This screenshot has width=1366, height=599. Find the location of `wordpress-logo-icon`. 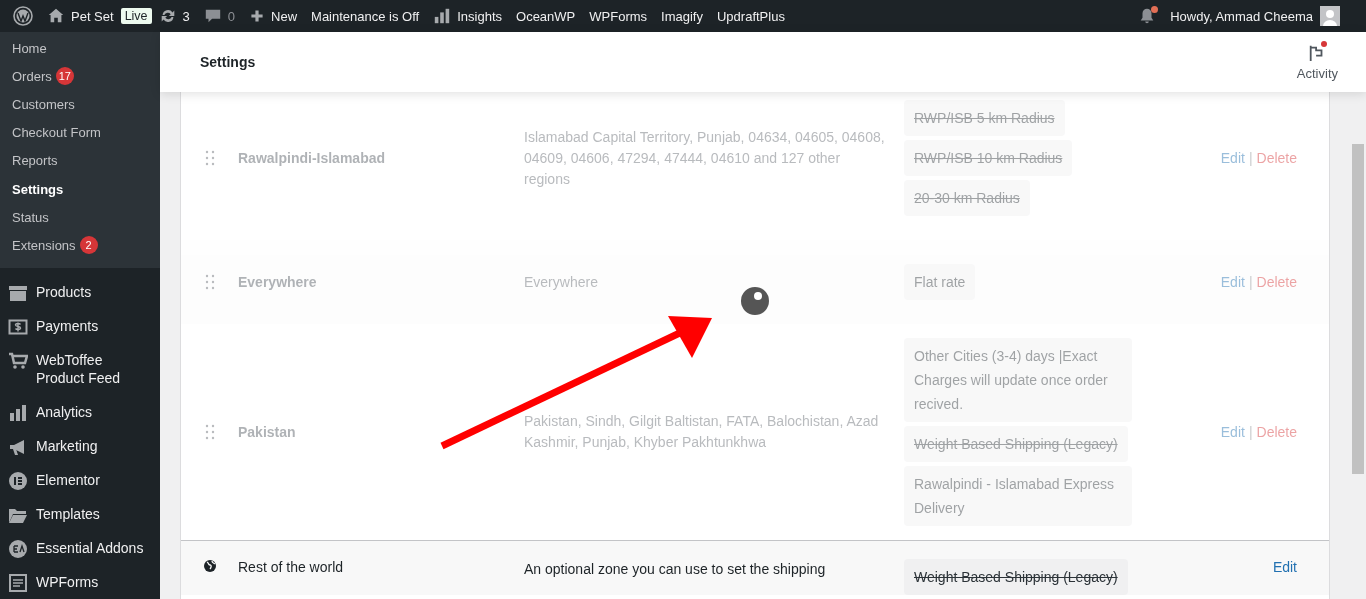

wordpress-logo-icon is located at coordinates (23, 16).